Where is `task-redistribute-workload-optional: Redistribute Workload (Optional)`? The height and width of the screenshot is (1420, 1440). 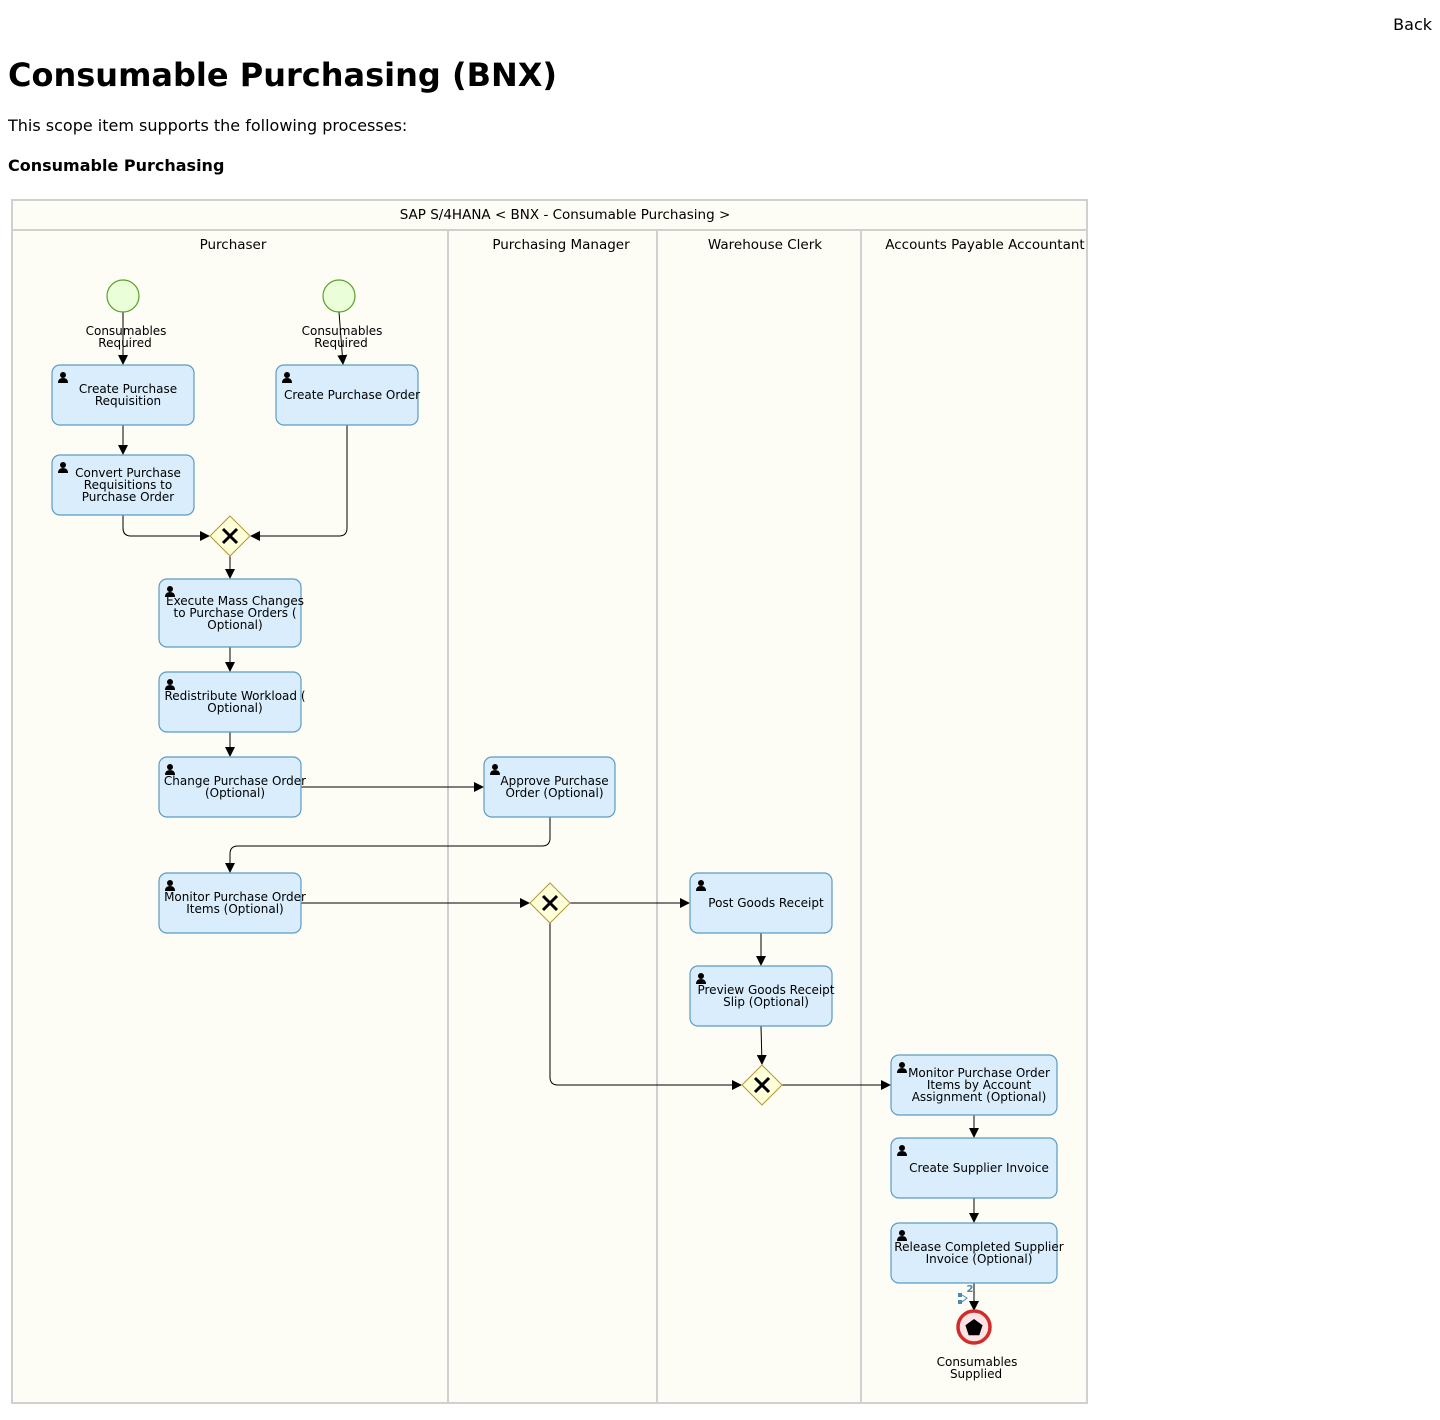
task-redistribute-workload-optional: Redistribute Workload (Optional) is located at coordinates (232, 702).